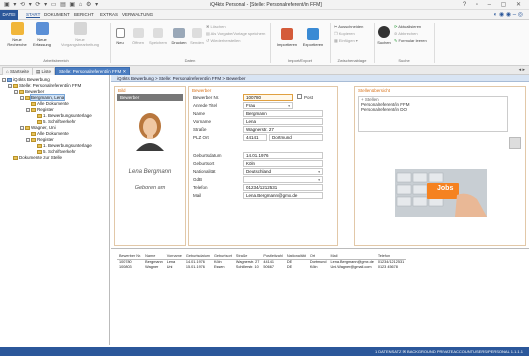 This screenshot has height=356, width=529. I want to click on help-icons: ◐ ◉ ◉ – ◎, so click(508, 14).